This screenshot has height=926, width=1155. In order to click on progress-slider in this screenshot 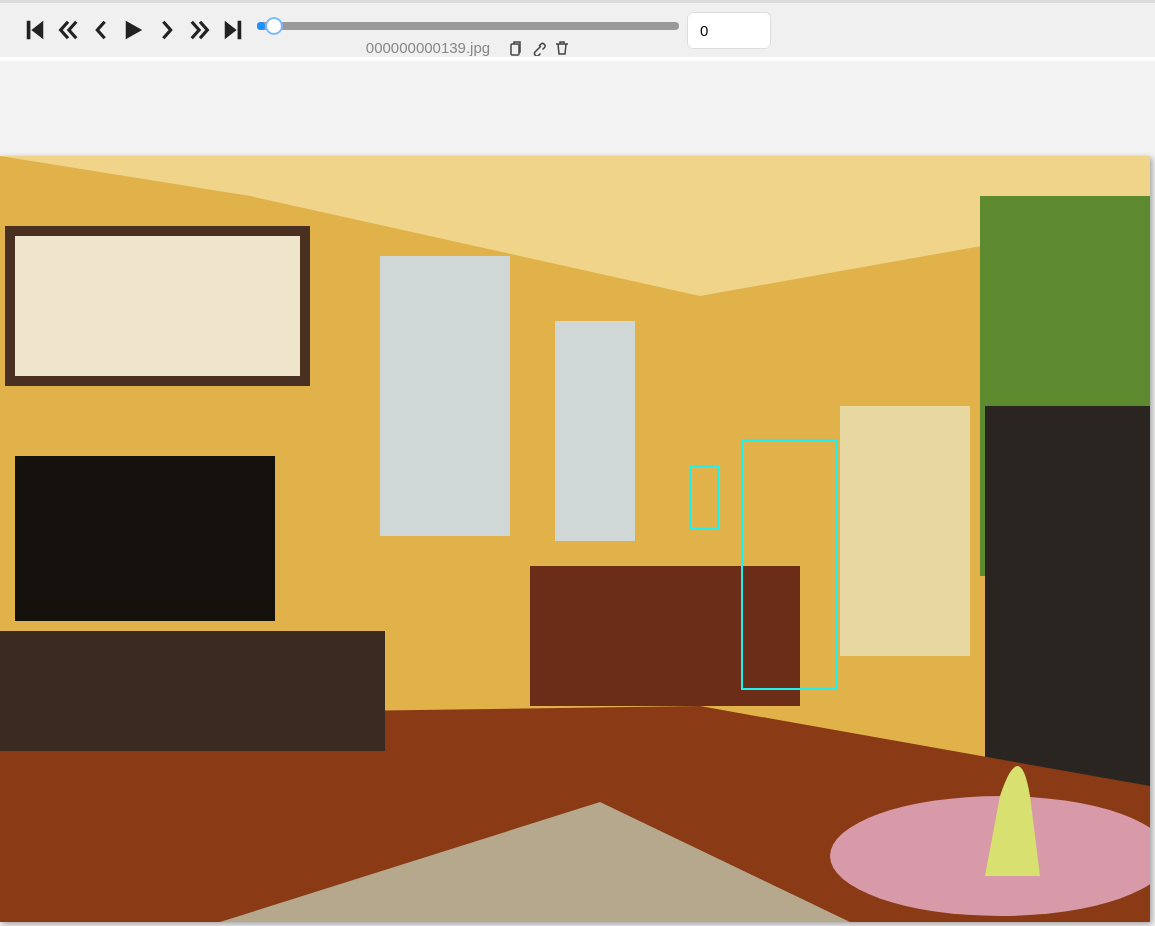, I will do `click(468, 26)`.